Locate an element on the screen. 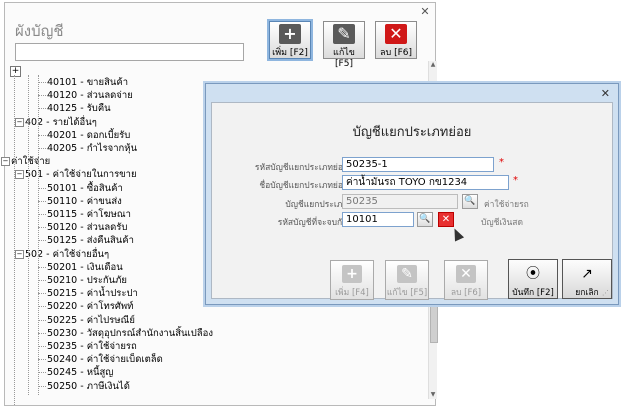 This screenshot has width=630, height=412. tree-node-label: 50215 - ค่าน้ำประปา is located at coordinates (92, 294).